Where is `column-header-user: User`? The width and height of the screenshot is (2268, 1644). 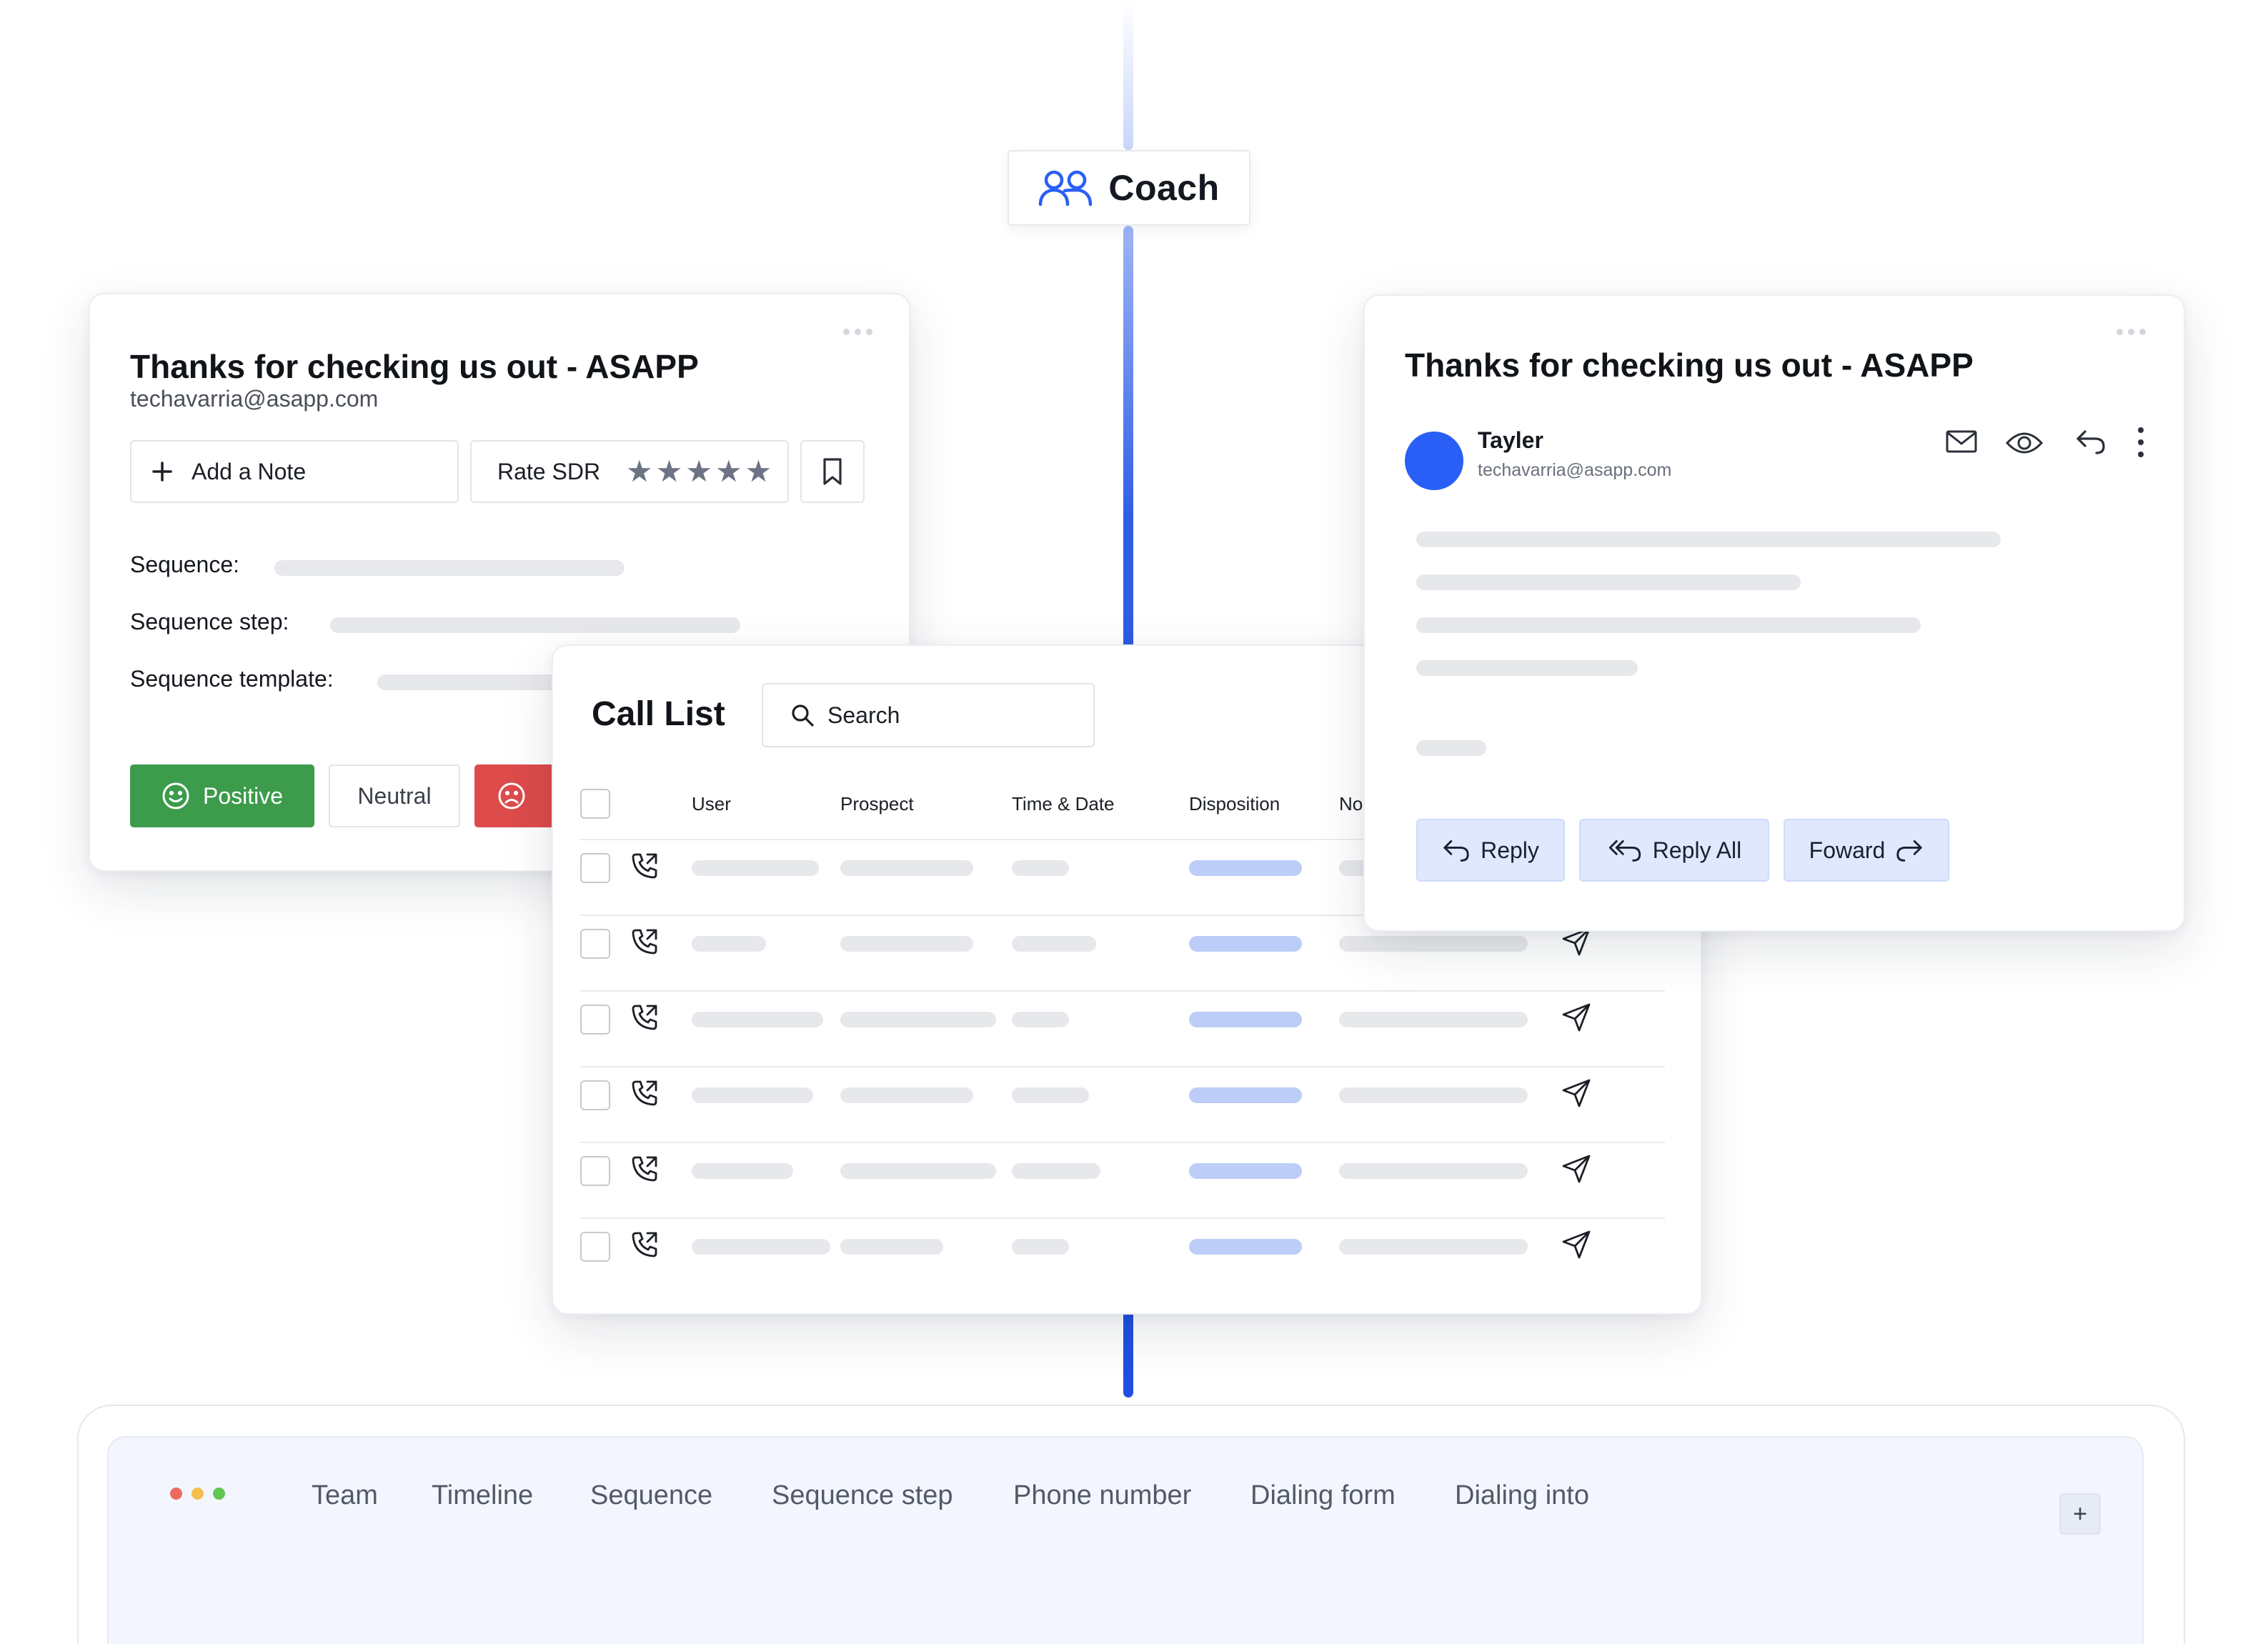 column-header-user: User is located at coordinates (712, 804).